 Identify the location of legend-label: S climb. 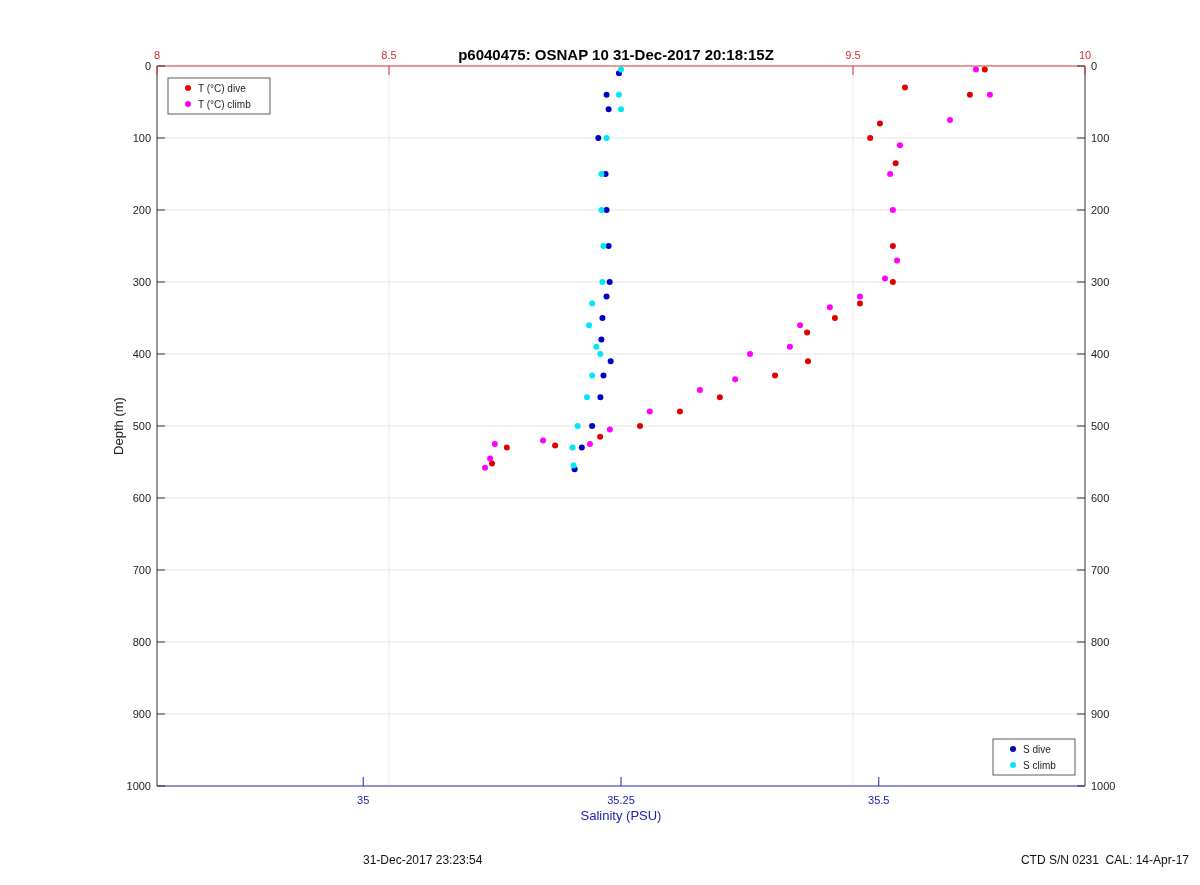
(1039, 765).